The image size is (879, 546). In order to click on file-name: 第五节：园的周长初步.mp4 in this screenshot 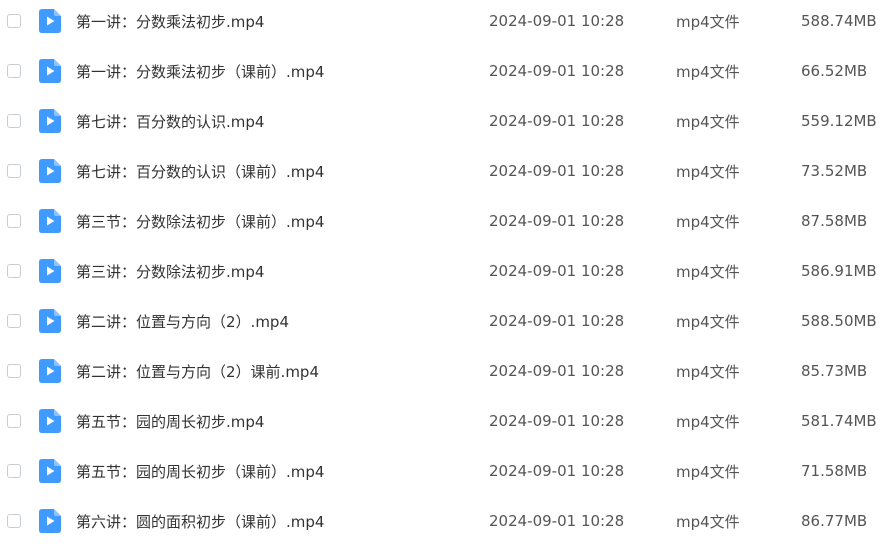, I will do `click(170, 421)`.